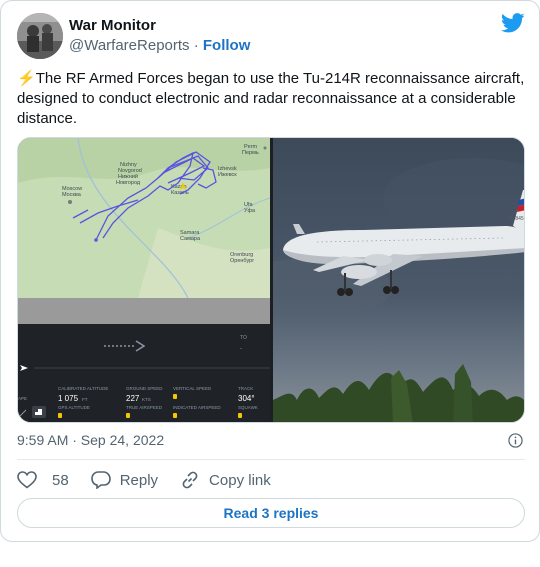  I want to click on copy-link-button: Copy link, so click(225, 480).